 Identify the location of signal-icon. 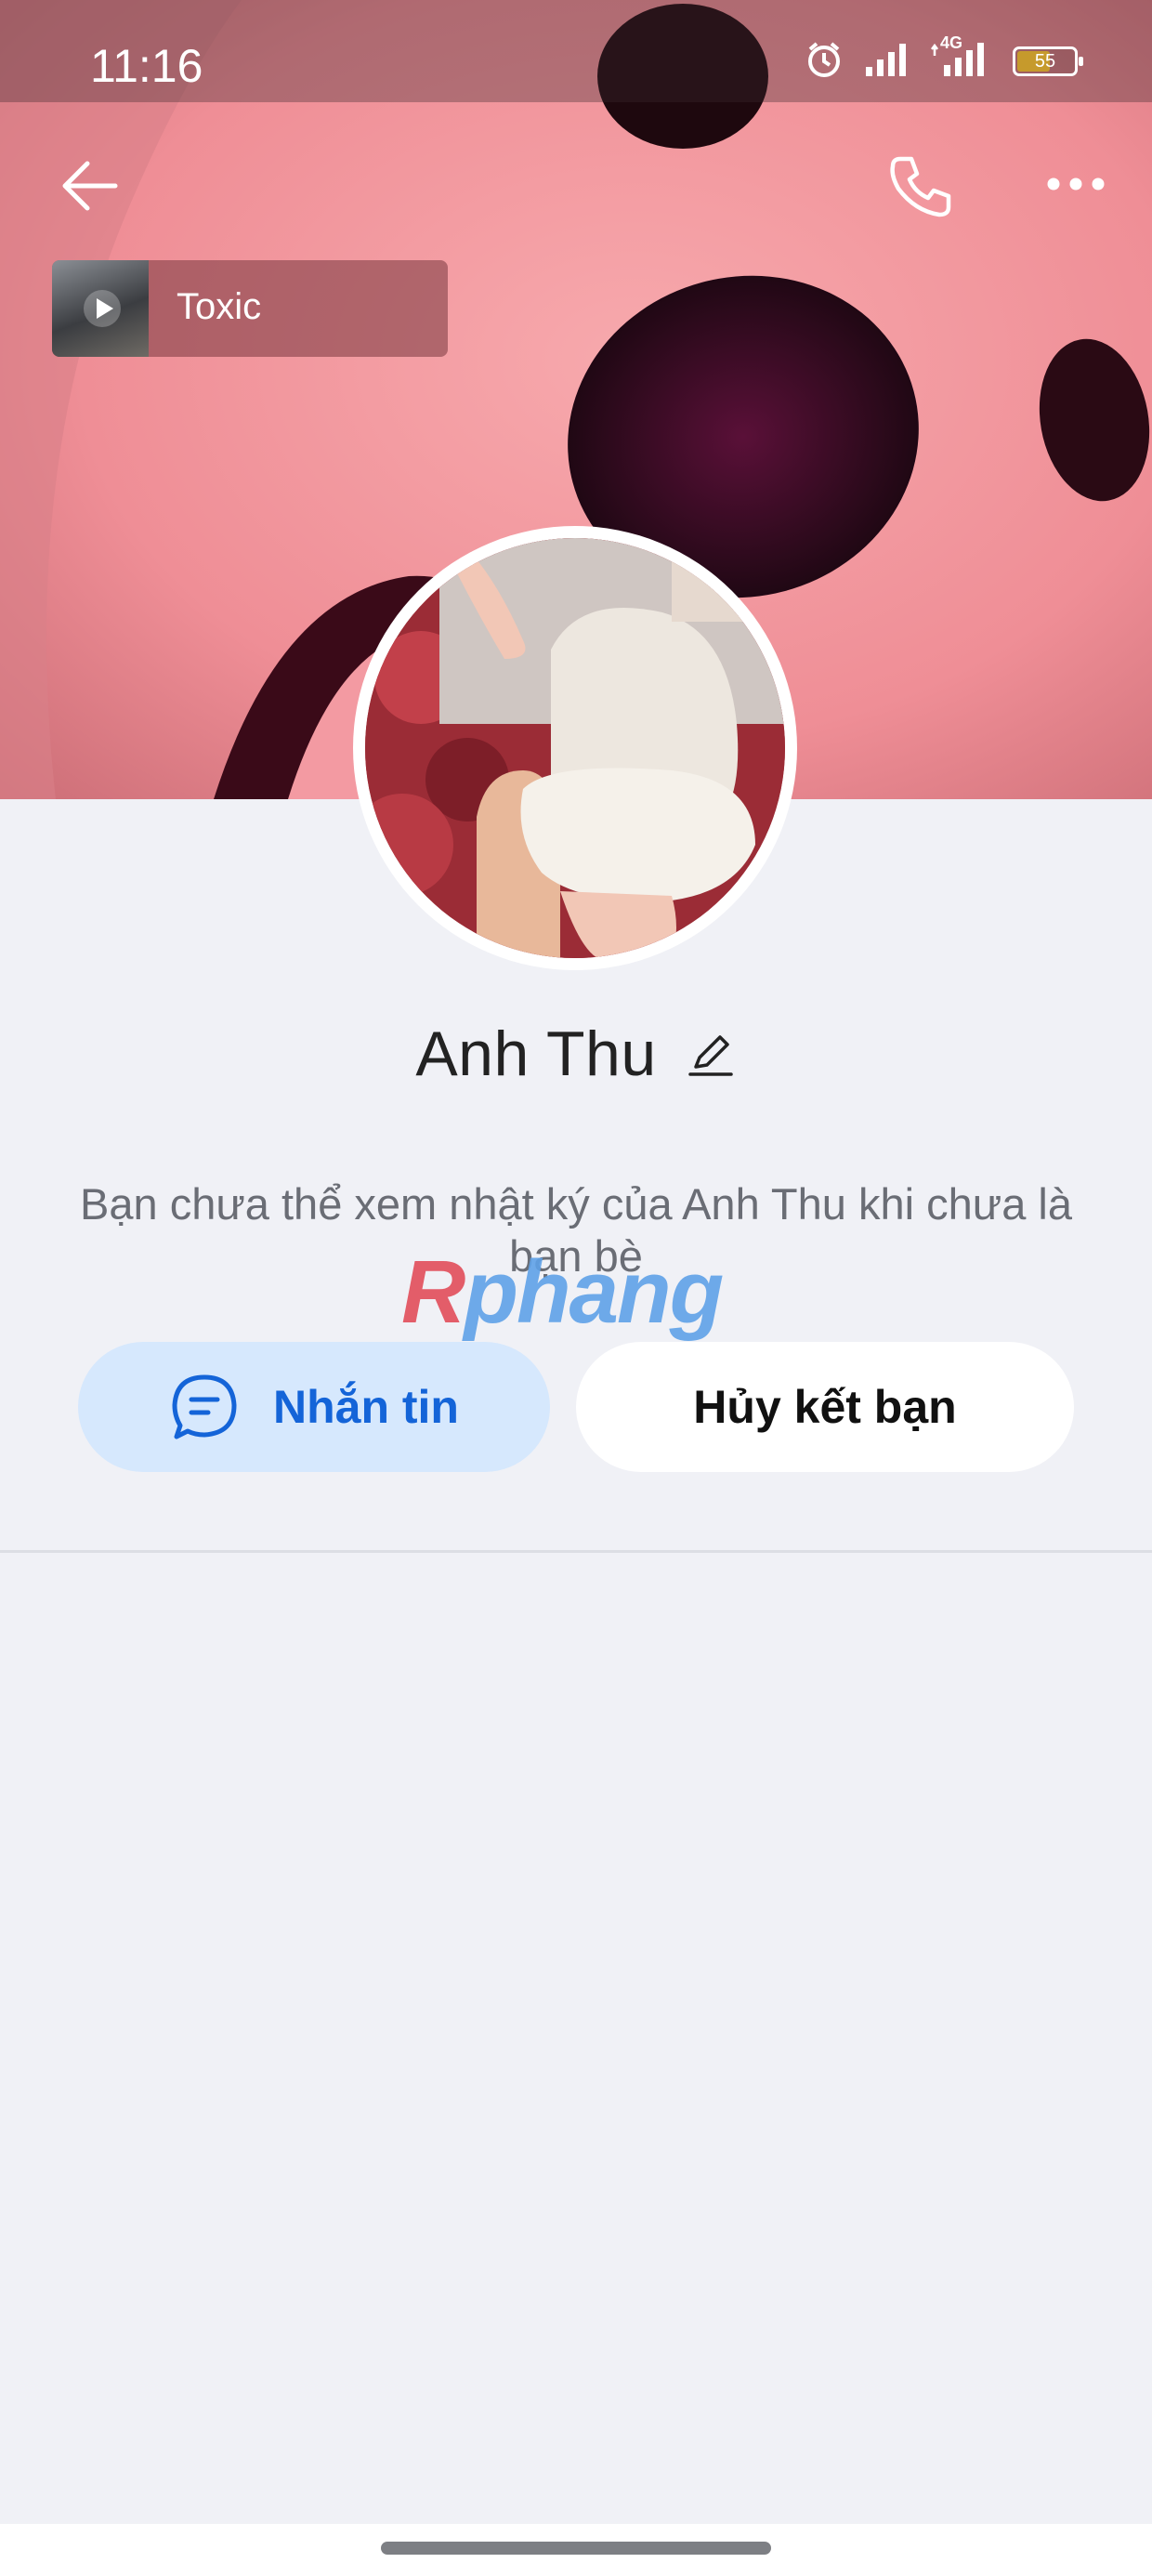
(887, 62).